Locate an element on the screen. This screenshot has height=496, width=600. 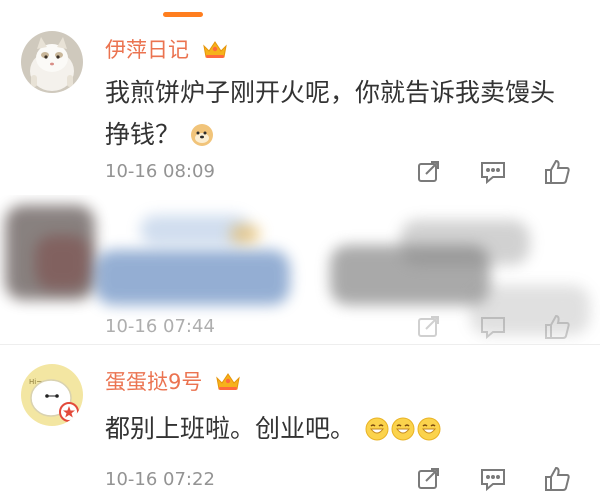
timestamp: 10-16 08:09 is located at coordinates (160, 171).